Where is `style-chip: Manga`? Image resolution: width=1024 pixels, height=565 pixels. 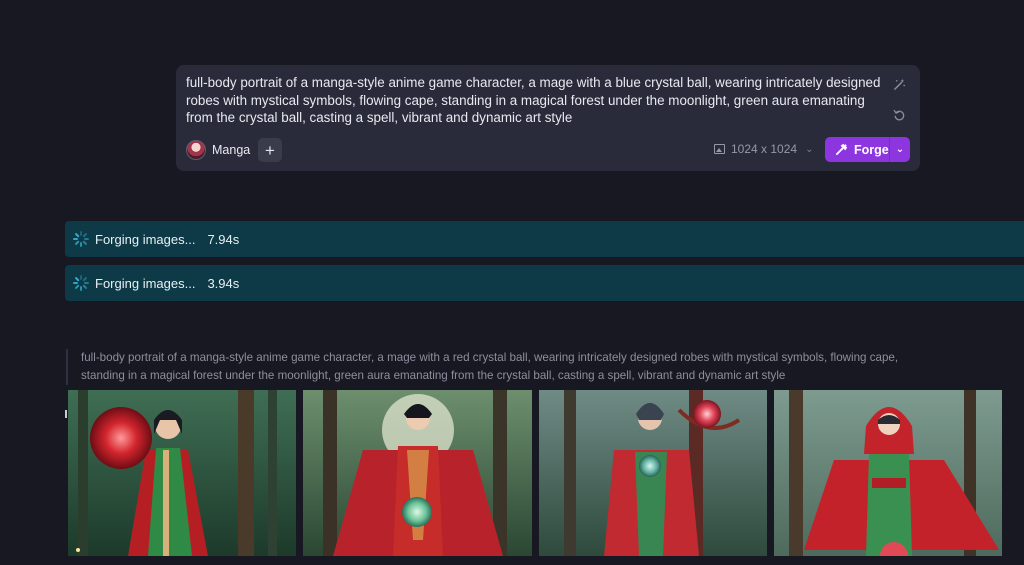 style-chip: Manga is located at coordinates (218, 150).